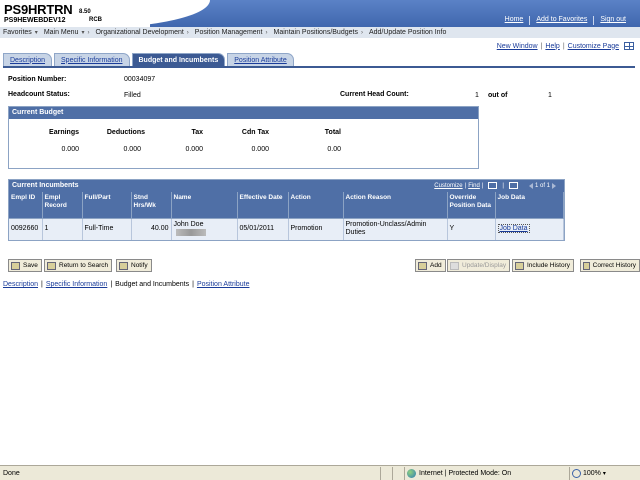 This screenshot has height=480, width=640. I want to click on add-button: Add, so click(430, 265).